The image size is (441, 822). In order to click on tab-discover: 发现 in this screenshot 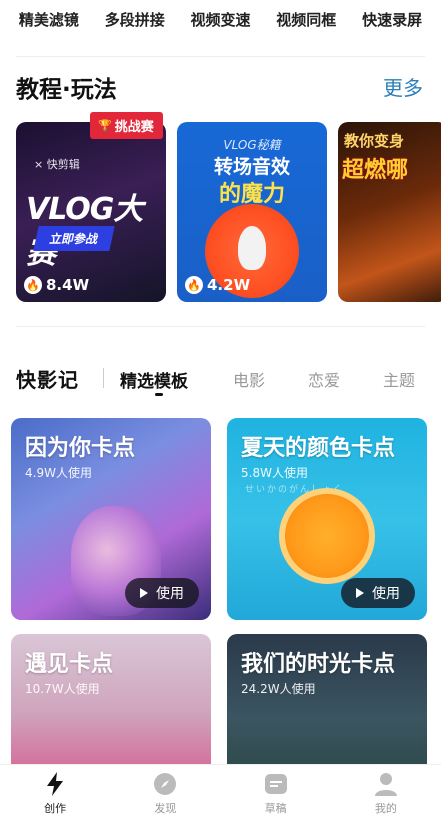, I will do `click(165, 793)`.